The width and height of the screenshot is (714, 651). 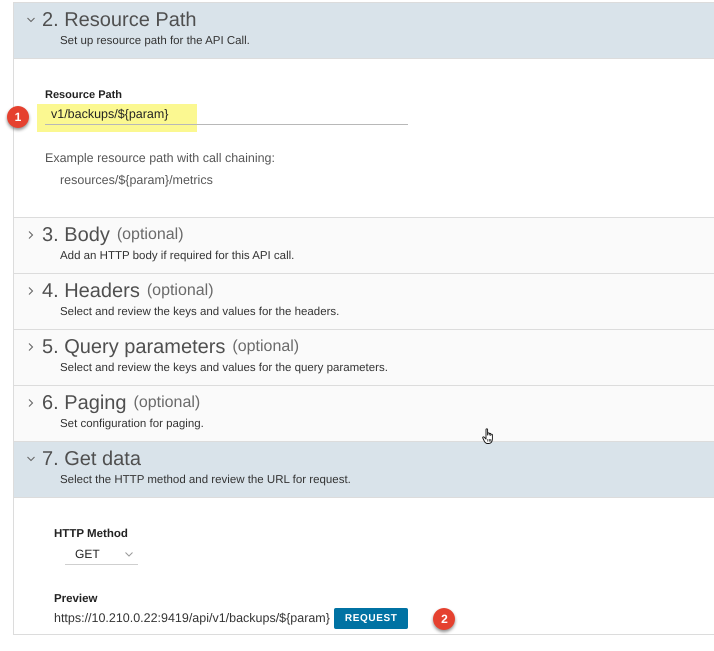 What do you see at coordinates (364, 469) in the screenshot?
I see `section-header: 7. Get data Select the HTTP method and review the URL for request.` at bounding box center [364, 469].